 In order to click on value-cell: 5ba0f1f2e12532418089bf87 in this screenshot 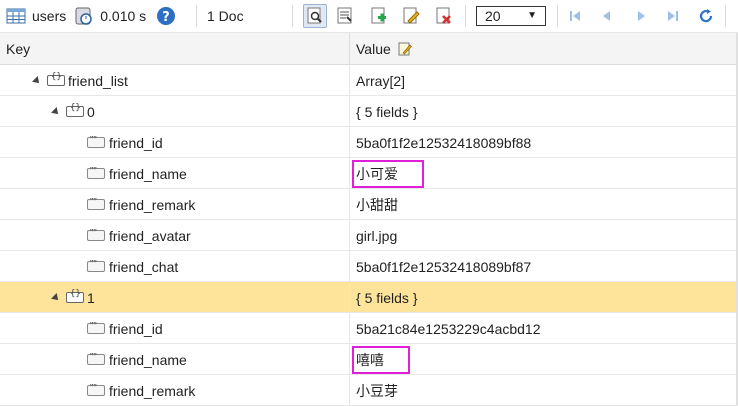, I will do `click(443, 266)`.